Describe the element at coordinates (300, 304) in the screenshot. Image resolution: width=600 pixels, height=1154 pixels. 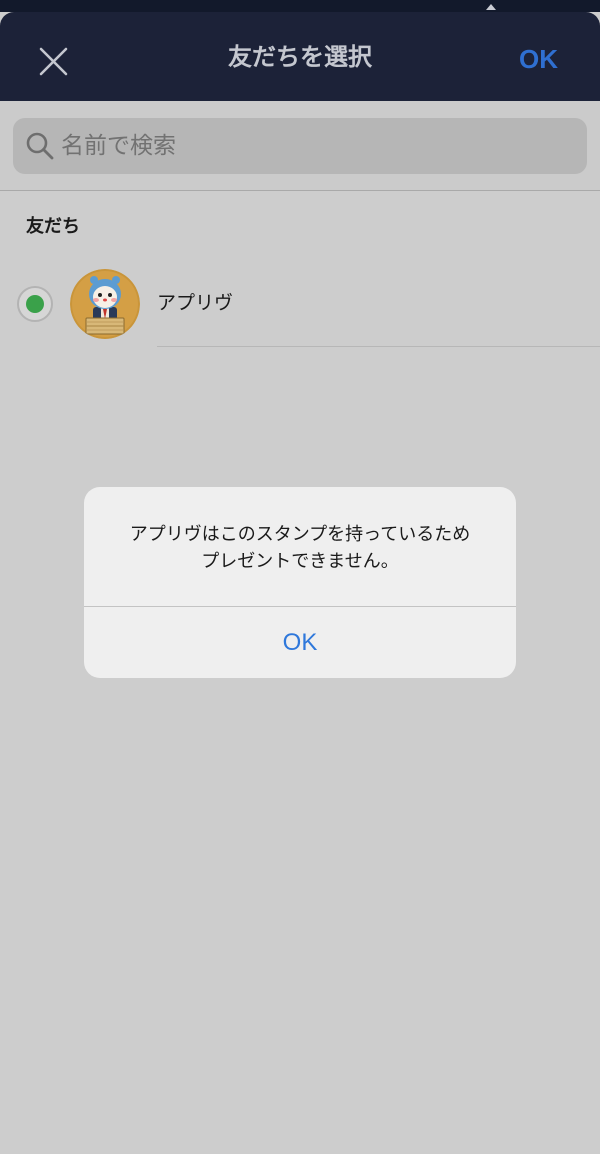
I see `friend-list-item: アプリヴ` at that location.